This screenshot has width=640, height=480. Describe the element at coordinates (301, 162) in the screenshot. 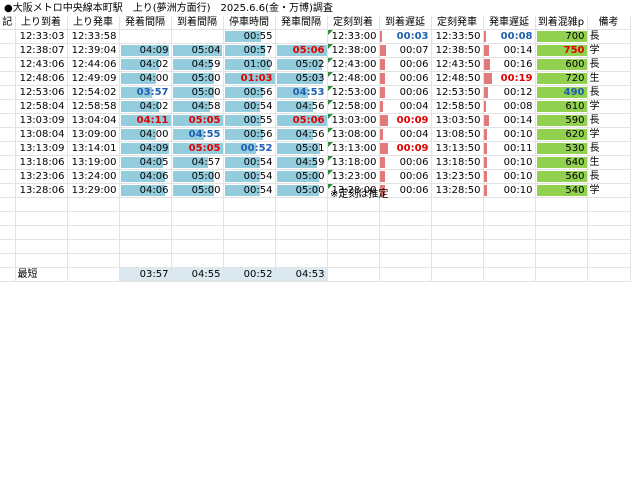

I see `departure-interval-cell: 04:59` at that location.